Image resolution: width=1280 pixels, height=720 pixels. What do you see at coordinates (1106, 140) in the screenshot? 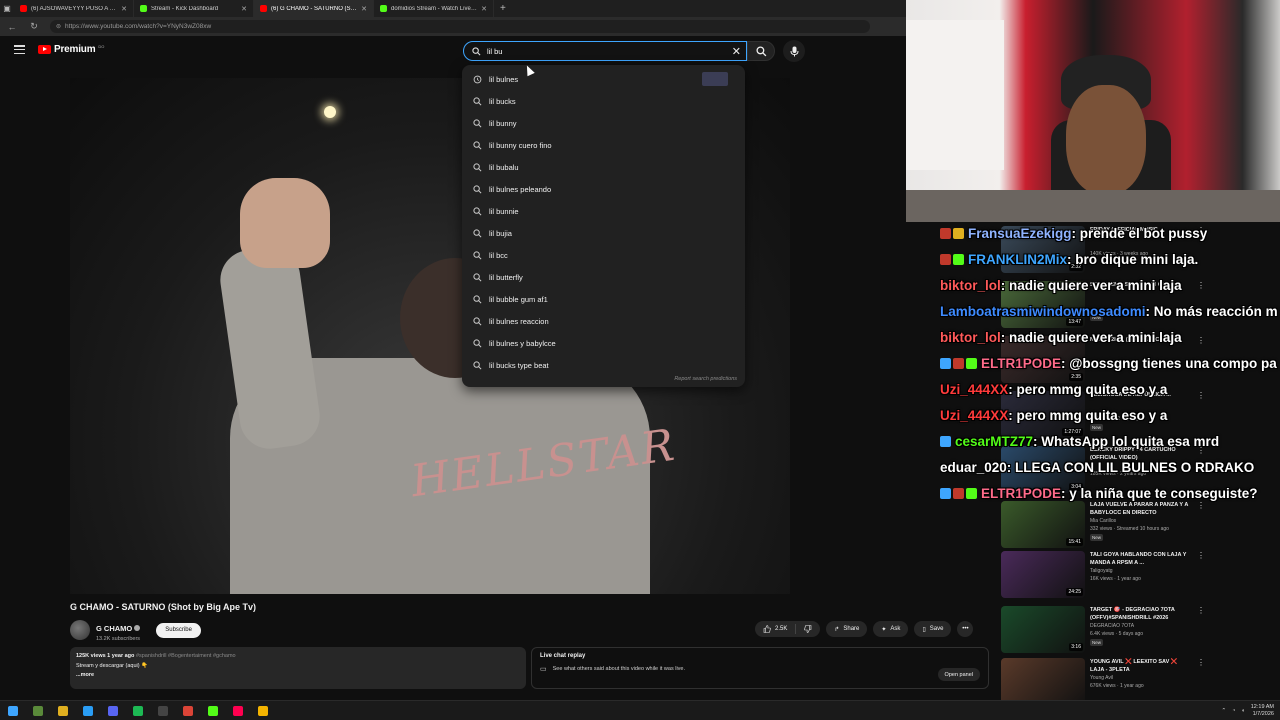
I see `webcam-streamer-face` at bounding box center [1106, 140].